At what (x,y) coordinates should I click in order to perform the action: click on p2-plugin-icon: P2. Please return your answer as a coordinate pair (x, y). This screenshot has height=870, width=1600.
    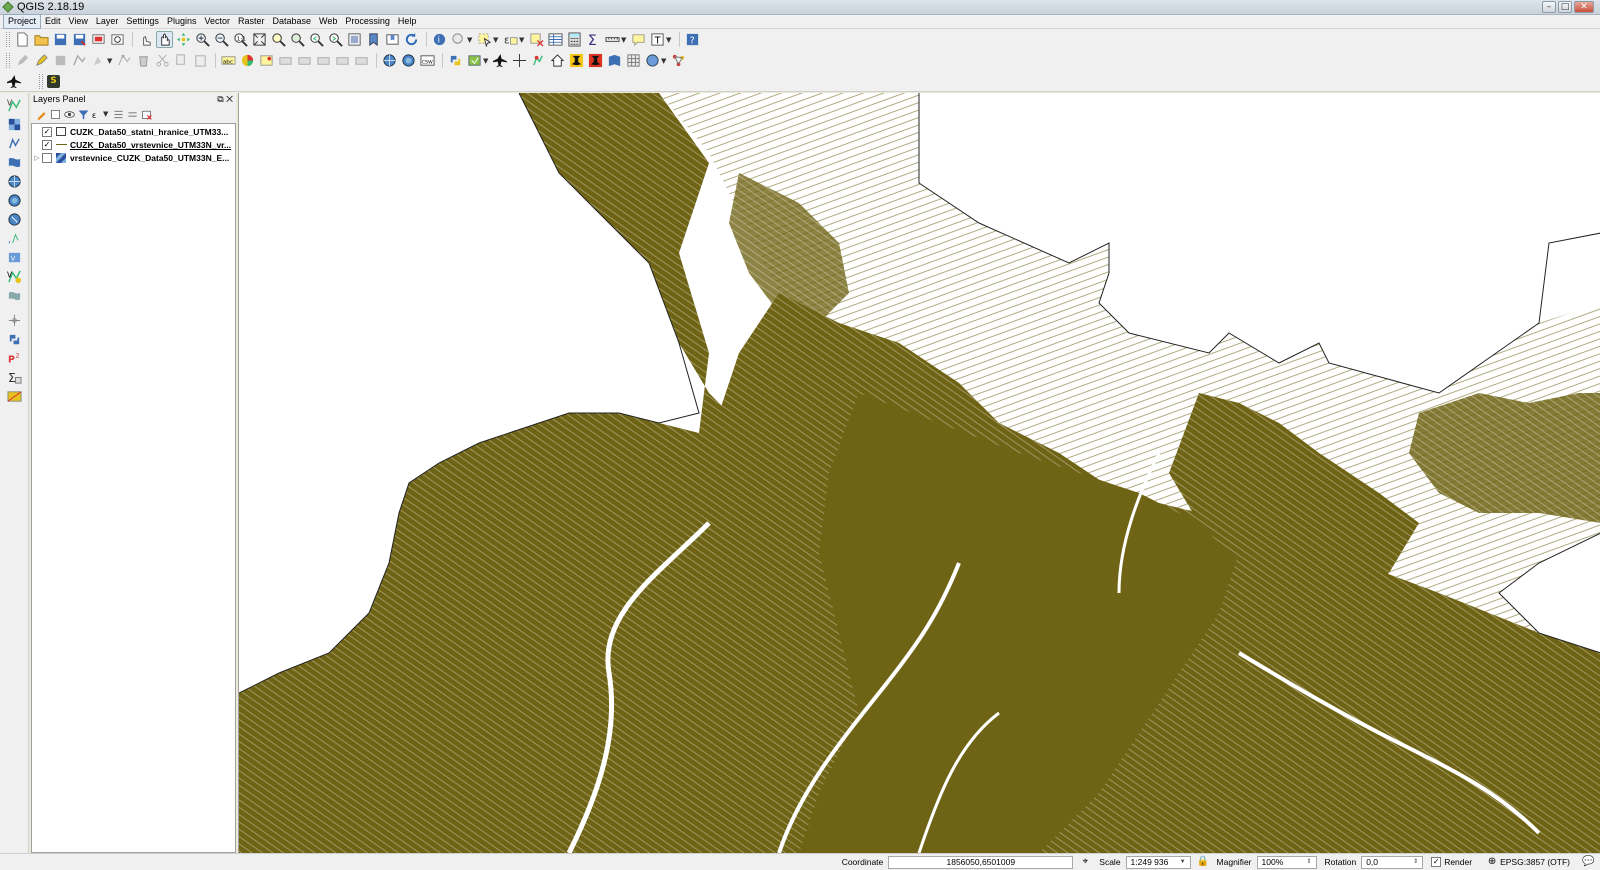
    Looking at the image, I should click on (14, 358).